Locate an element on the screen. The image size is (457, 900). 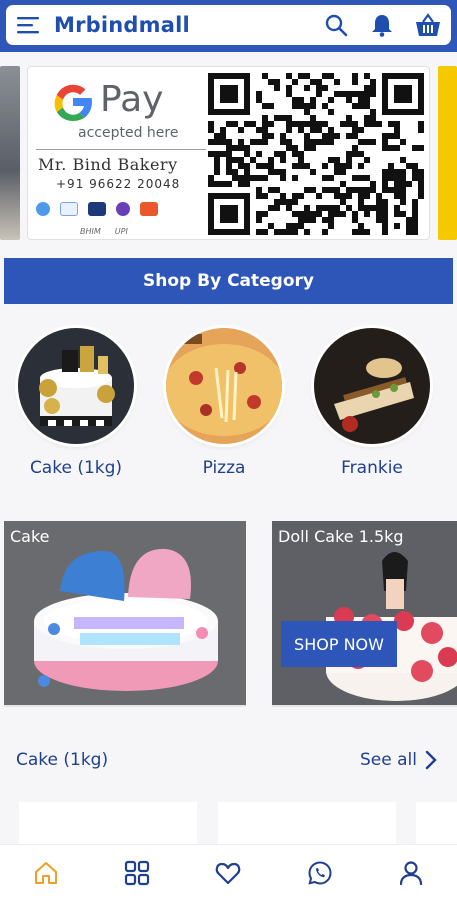
promo-title: Doll Cake 1.5kg is located at coordinates (341, 536).